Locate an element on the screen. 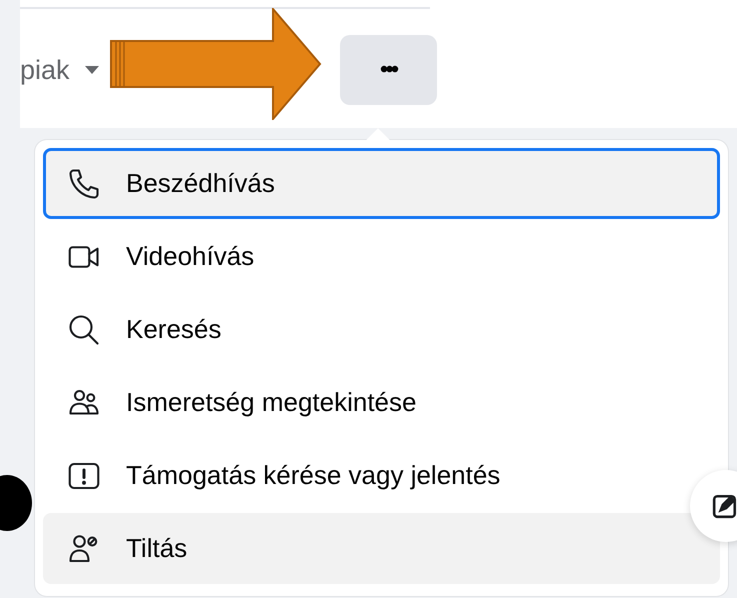 Image resolution: width=737 pixels, height=598 pixels. profile-name: piak is located at coordinates (45, 70).